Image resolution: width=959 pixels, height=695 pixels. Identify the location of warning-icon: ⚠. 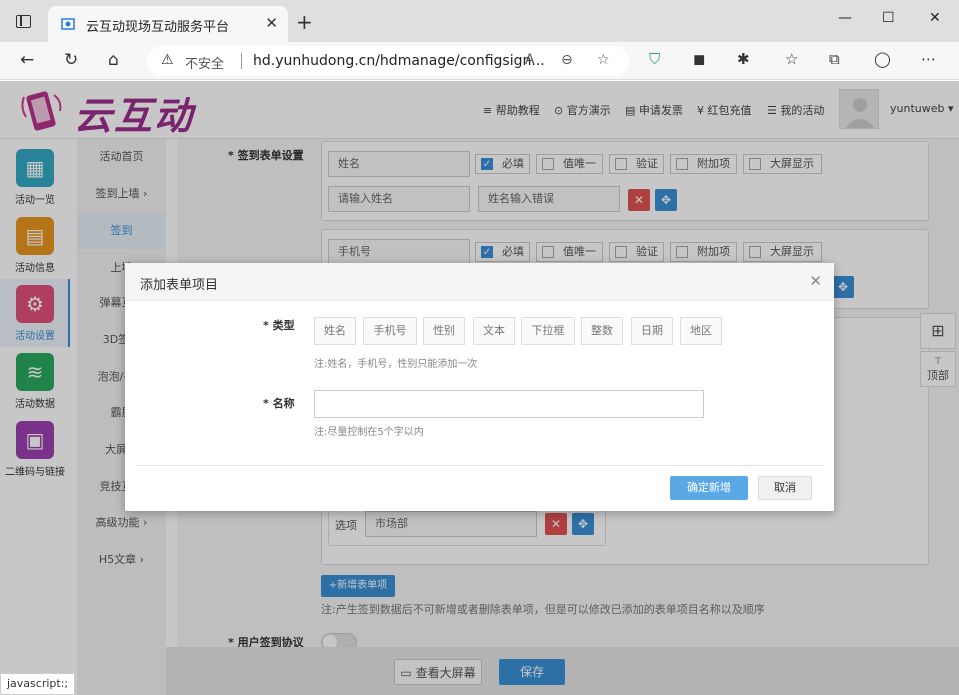
(167, 60).